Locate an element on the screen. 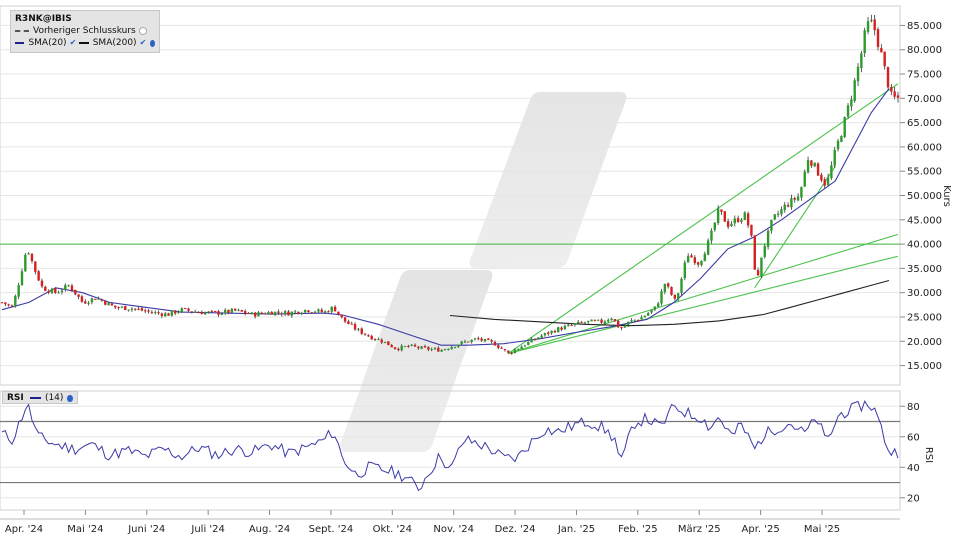 Image resolution: width=960 pixels, height=540 pixels. price-axis-title: Kurs is located at coordinates (946, 196).